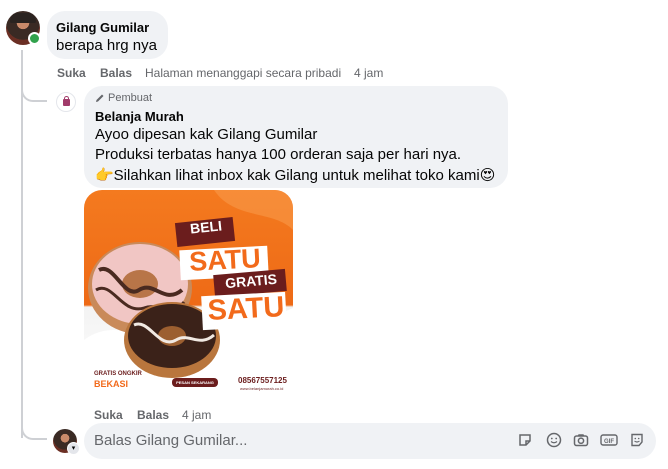 Image resolution: width=668 pixels, height=469 pixels. I want to click on gif-icon: GIF, so click(609, 441).